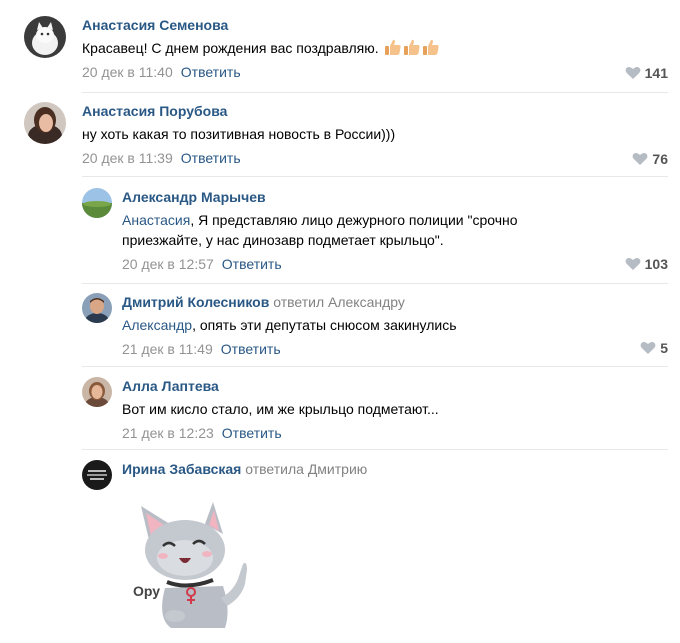 This screenshot has width=680, height=643. Describe the element at coordinates (127, 72) in the screenshot. I see `comment-date: 20 дек в 11:40` at that location.